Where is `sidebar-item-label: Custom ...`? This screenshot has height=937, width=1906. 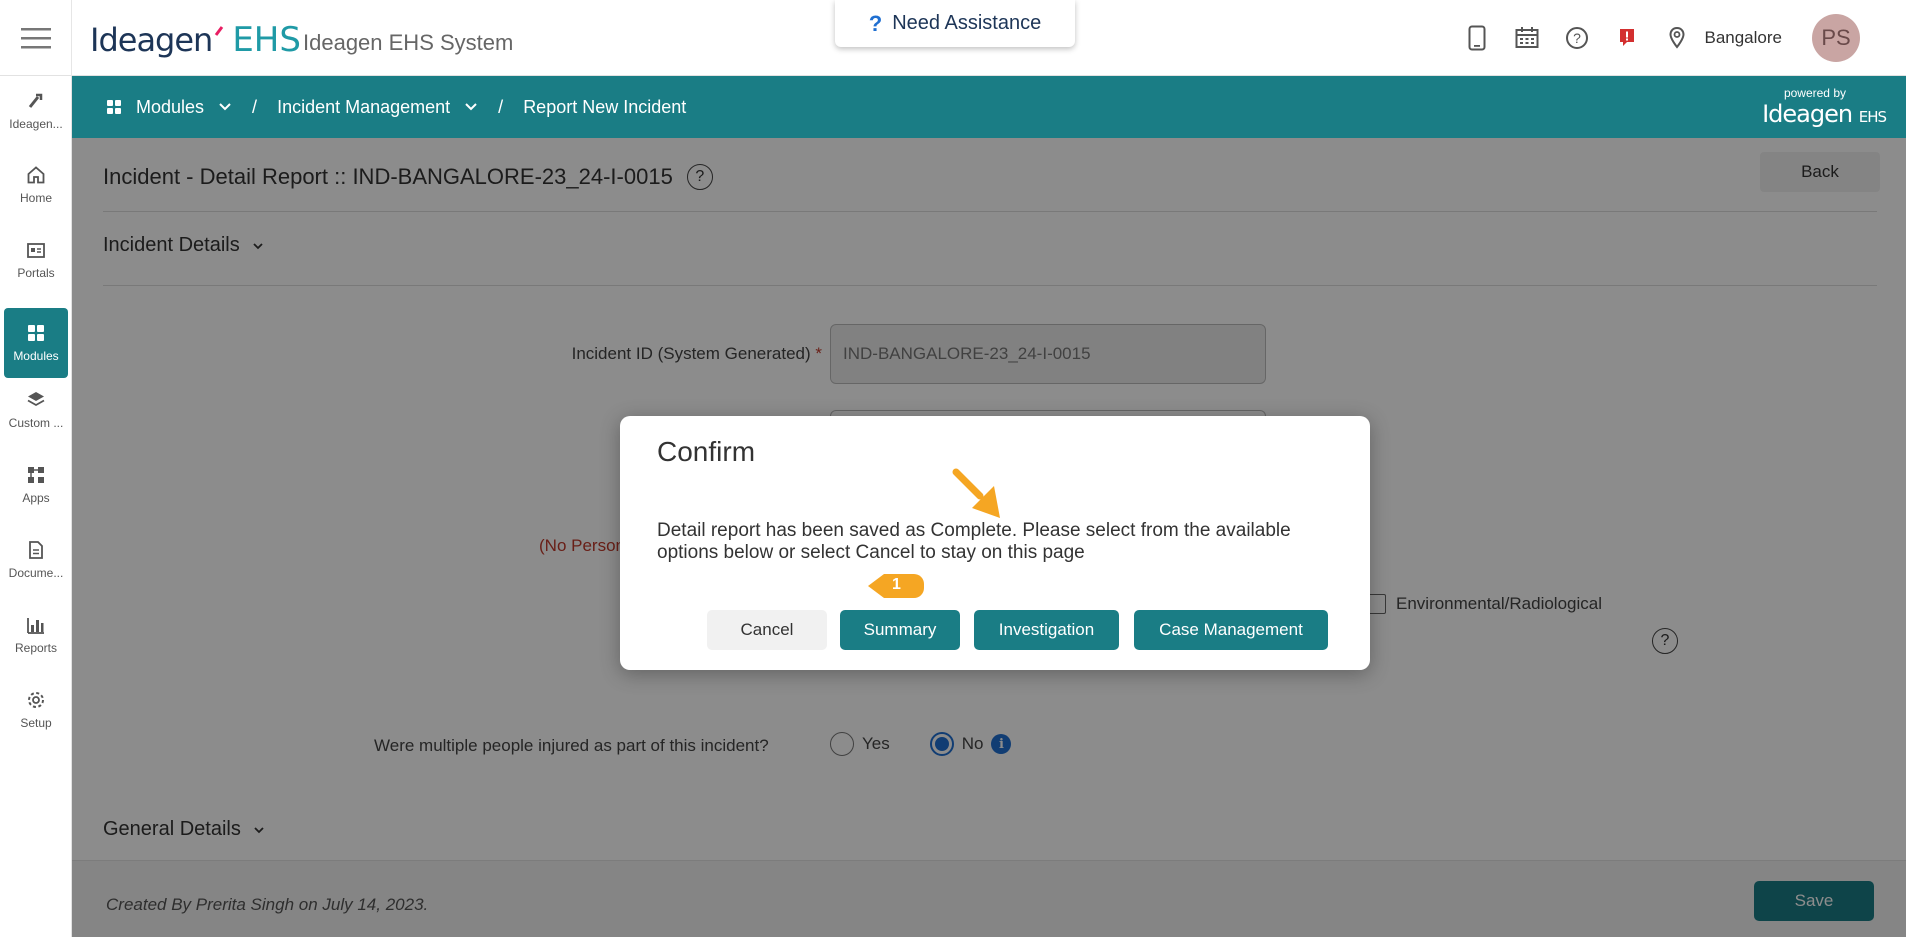
sidebar-item-label: Custom ... is located at coordinates (36, 423).